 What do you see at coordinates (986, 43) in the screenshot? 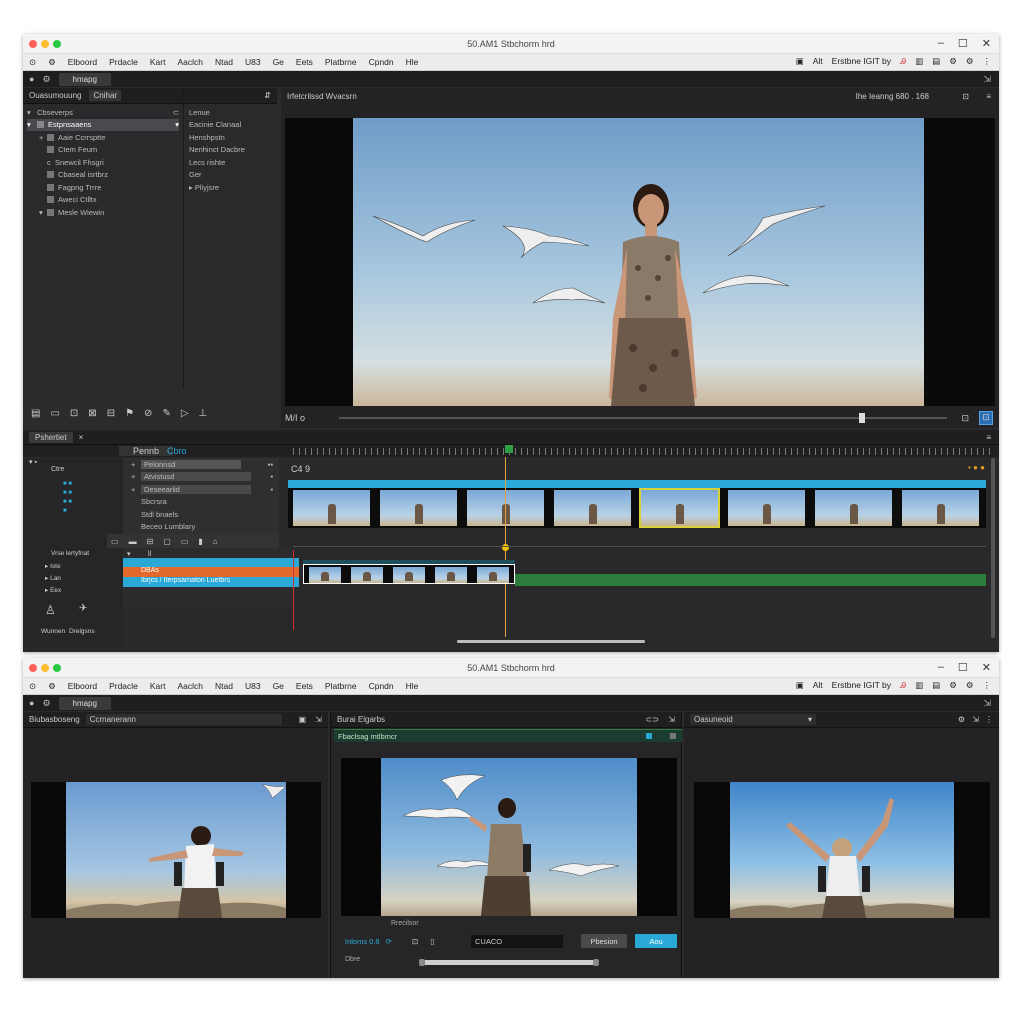
I see `close-icon: ✕` at bounding box center [986, 43].